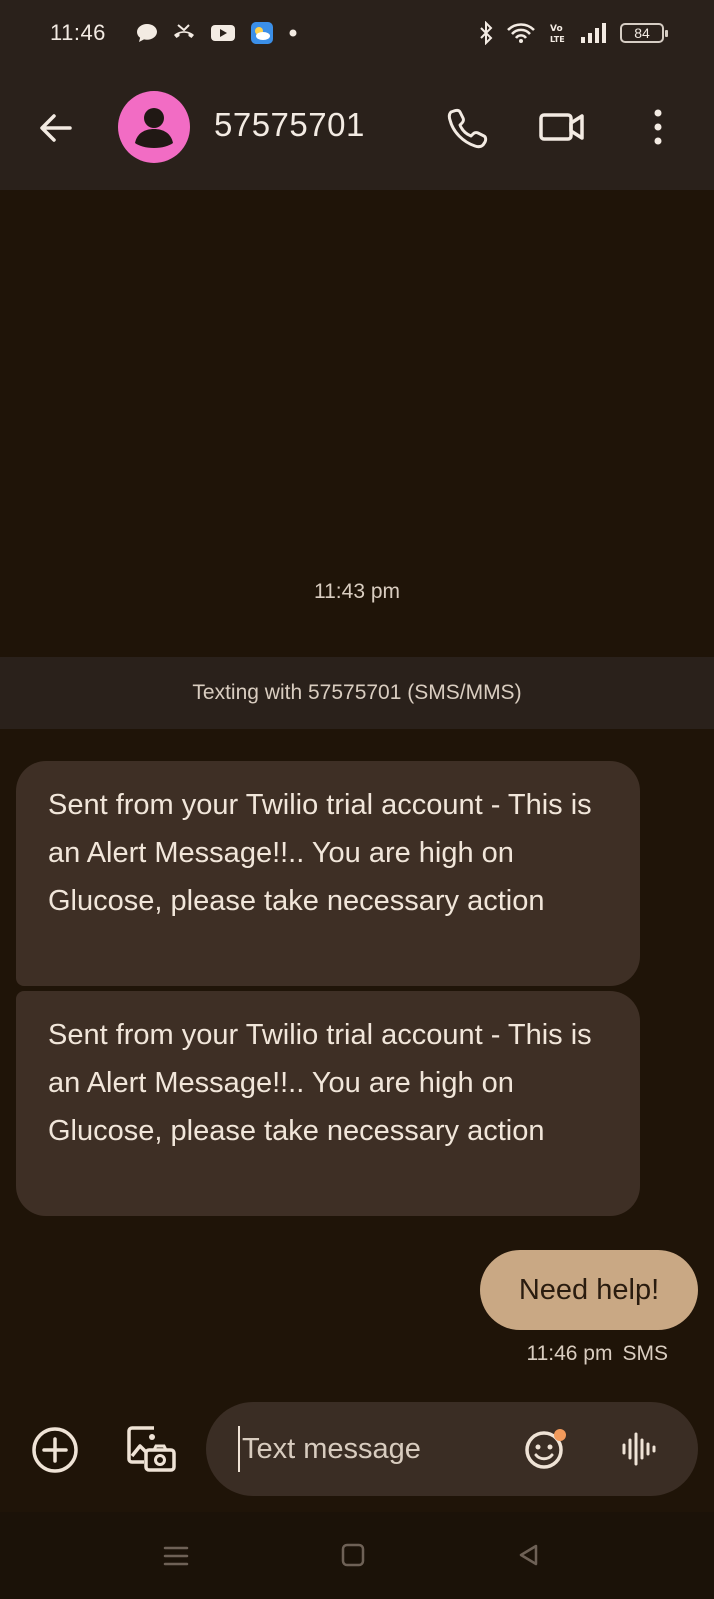 The height and width of the screenshot is (1599, 714). I want to click on person-icon, so click(154, 128).